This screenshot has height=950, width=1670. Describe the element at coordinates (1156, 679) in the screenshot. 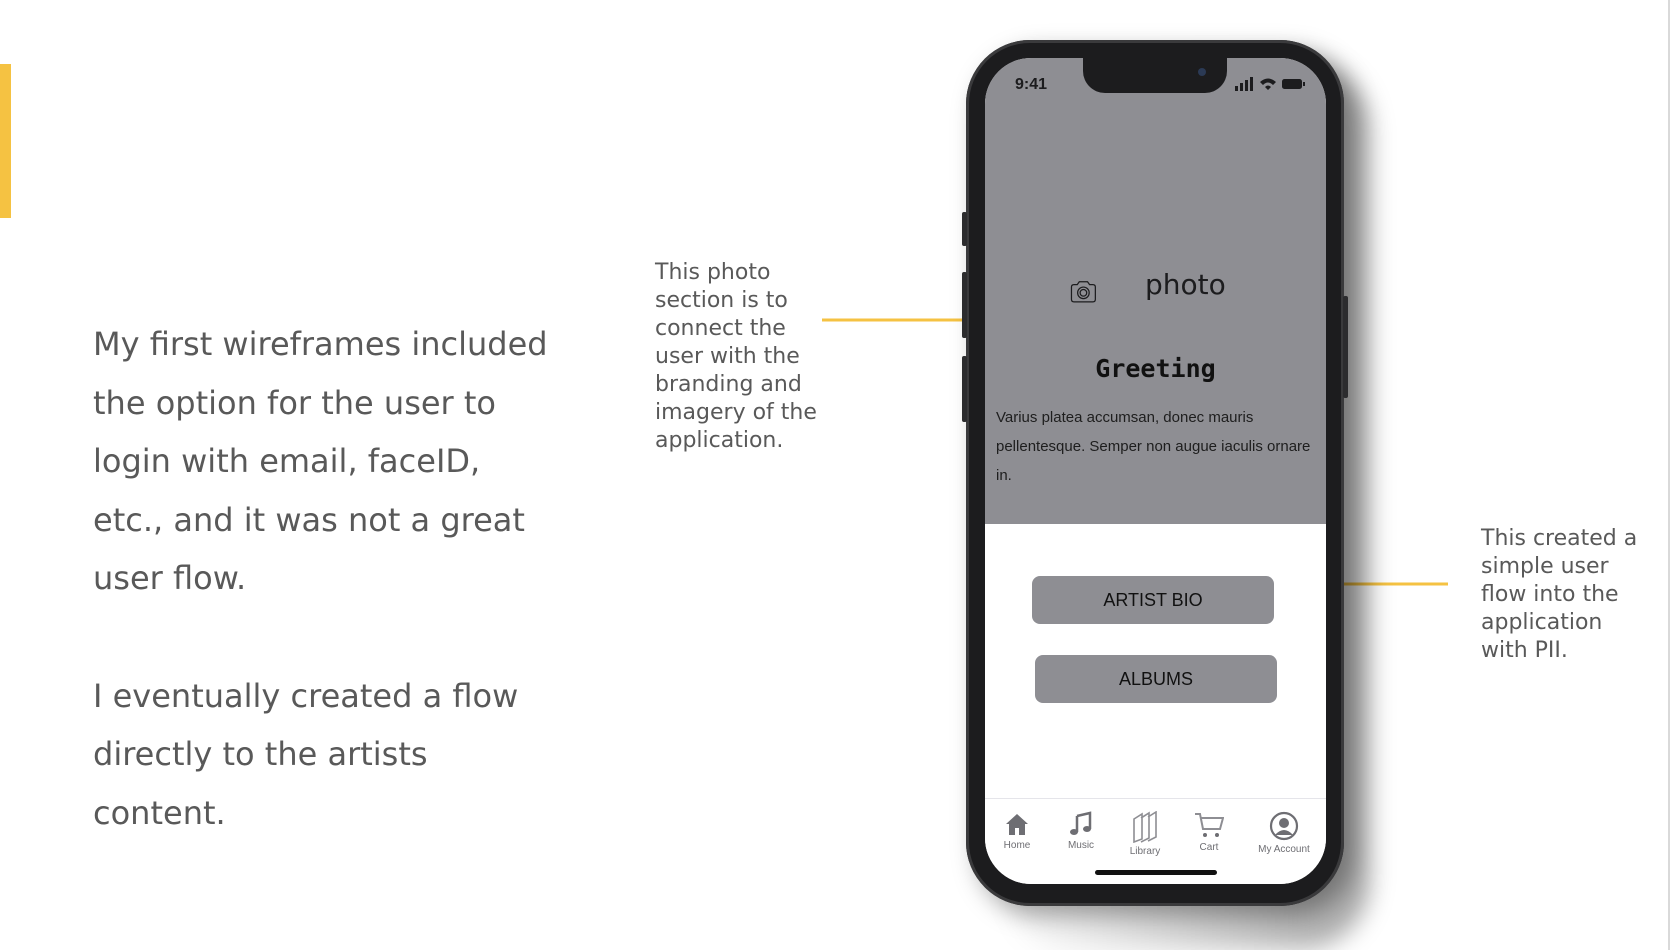

I see `albums-button: ALBUMS` at that location.